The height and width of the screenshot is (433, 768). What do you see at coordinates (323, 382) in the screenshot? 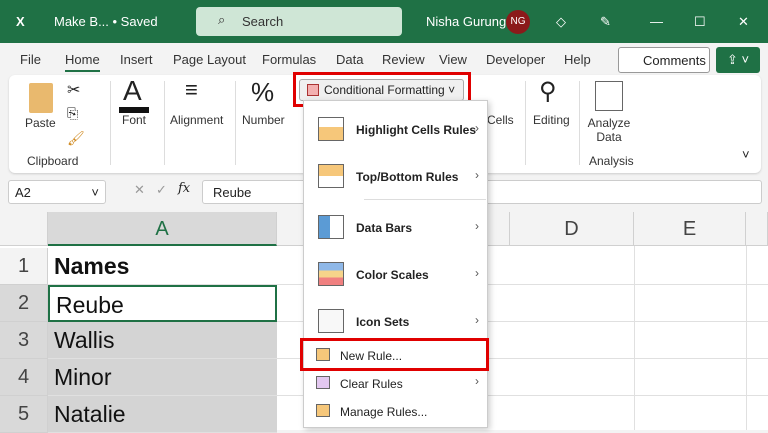
I see `clear-rules-icon` at bounding box center [323, 382].